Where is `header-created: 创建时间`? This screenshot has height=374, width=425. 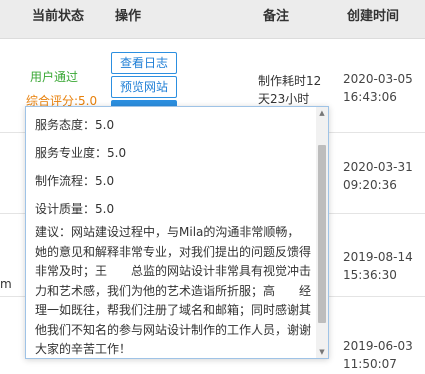 header-created: 创建时间 is located at coordinates (373, 16).